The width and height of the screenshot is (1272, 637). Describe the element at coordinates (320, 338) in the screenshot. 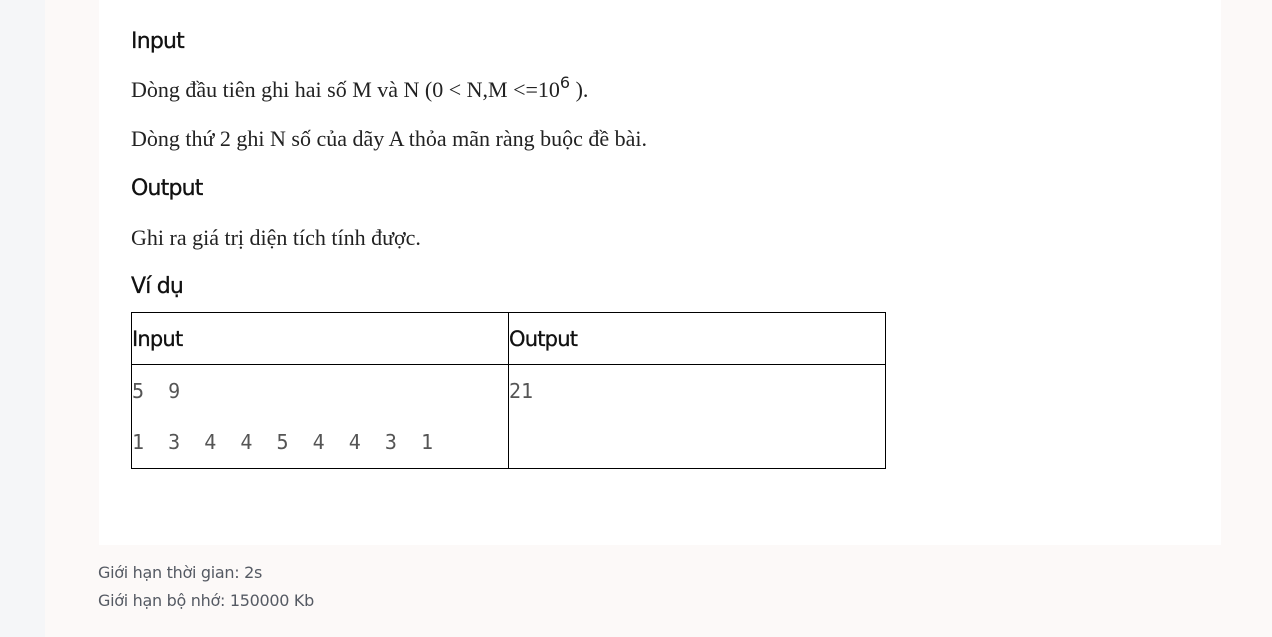

I see `example-input-header: Input` at that location.